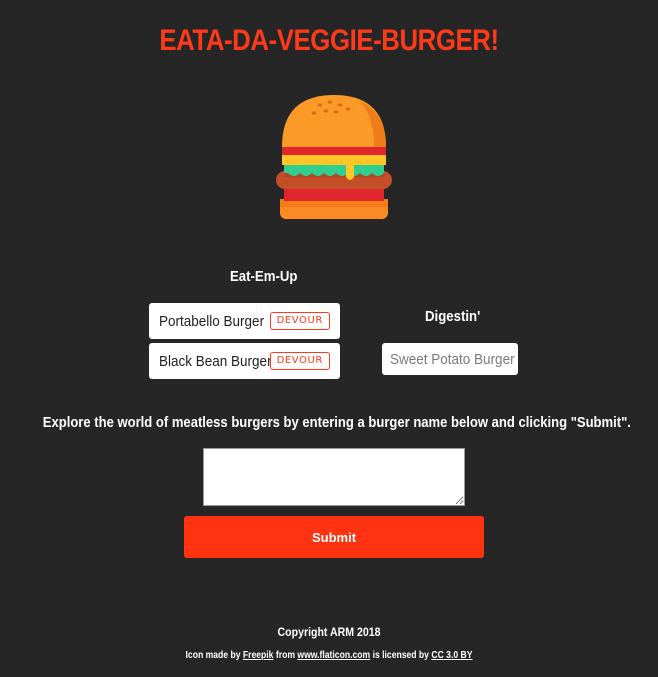 The image size is (658, 677). Describe the element at coordinates (329, 632) in the screenshot. I see `footer-copyright: Copyright ARM 2018` at that location.